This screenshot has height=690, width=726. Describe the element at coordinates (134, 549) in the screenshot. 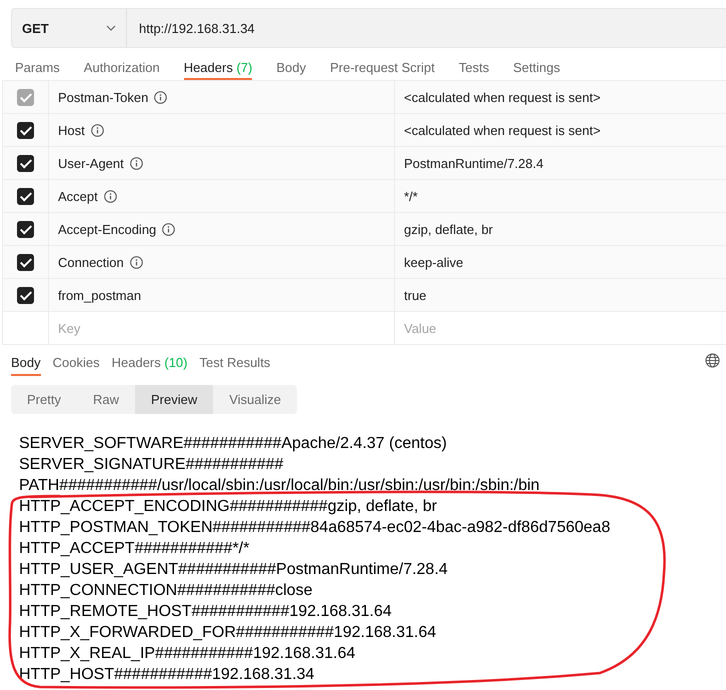

I see `response-line: HTTP_ACCEPT###########*/*` at that location.